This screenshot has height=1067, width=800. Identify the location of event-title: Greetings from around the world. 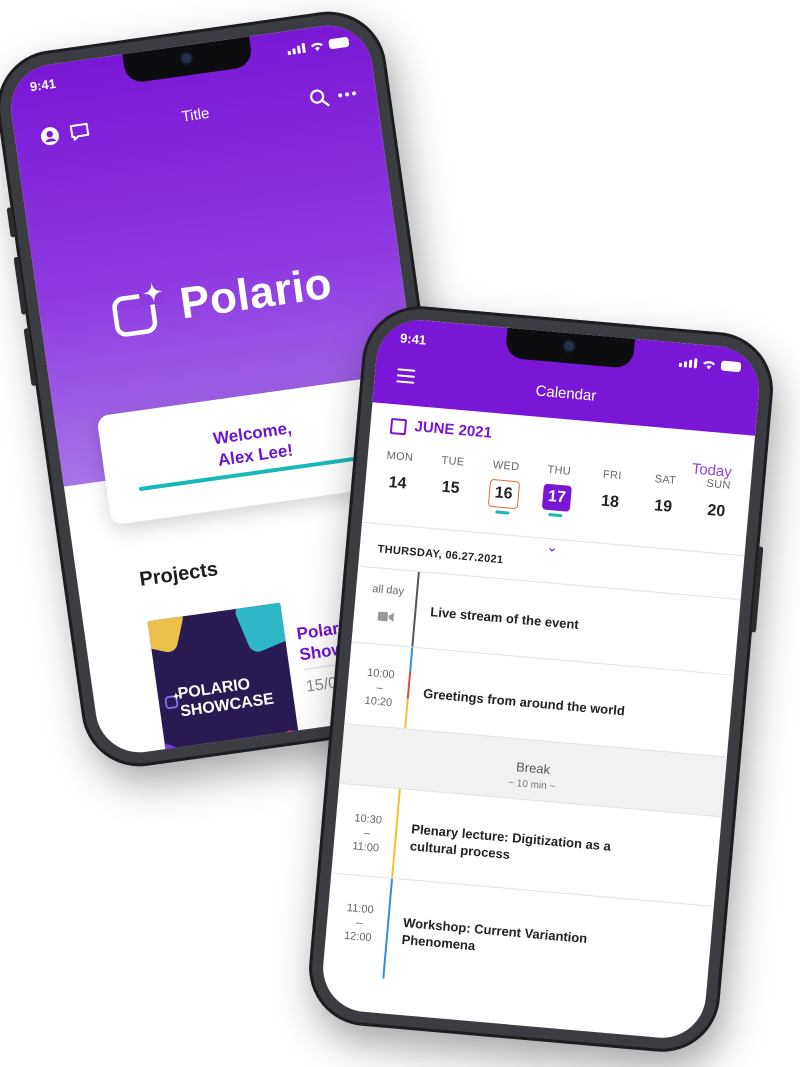
(524, 702).